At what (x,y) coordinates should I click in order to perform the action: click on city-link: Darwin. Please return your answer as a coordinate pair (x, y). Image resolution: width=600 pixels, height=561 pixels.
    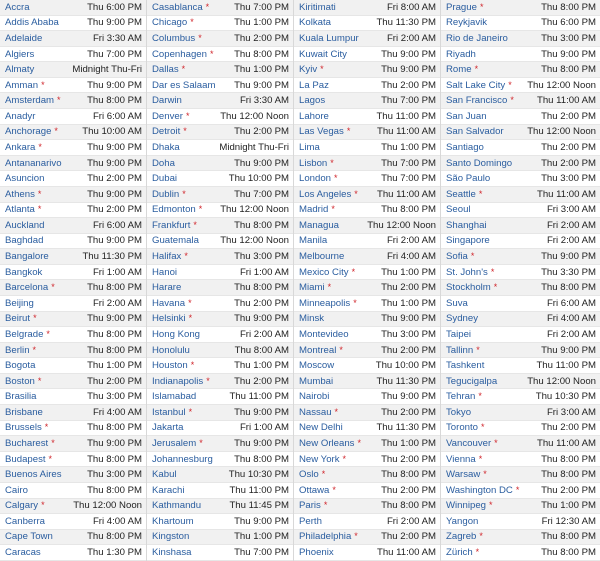
    Looking at the image, I should click on (167, 100).